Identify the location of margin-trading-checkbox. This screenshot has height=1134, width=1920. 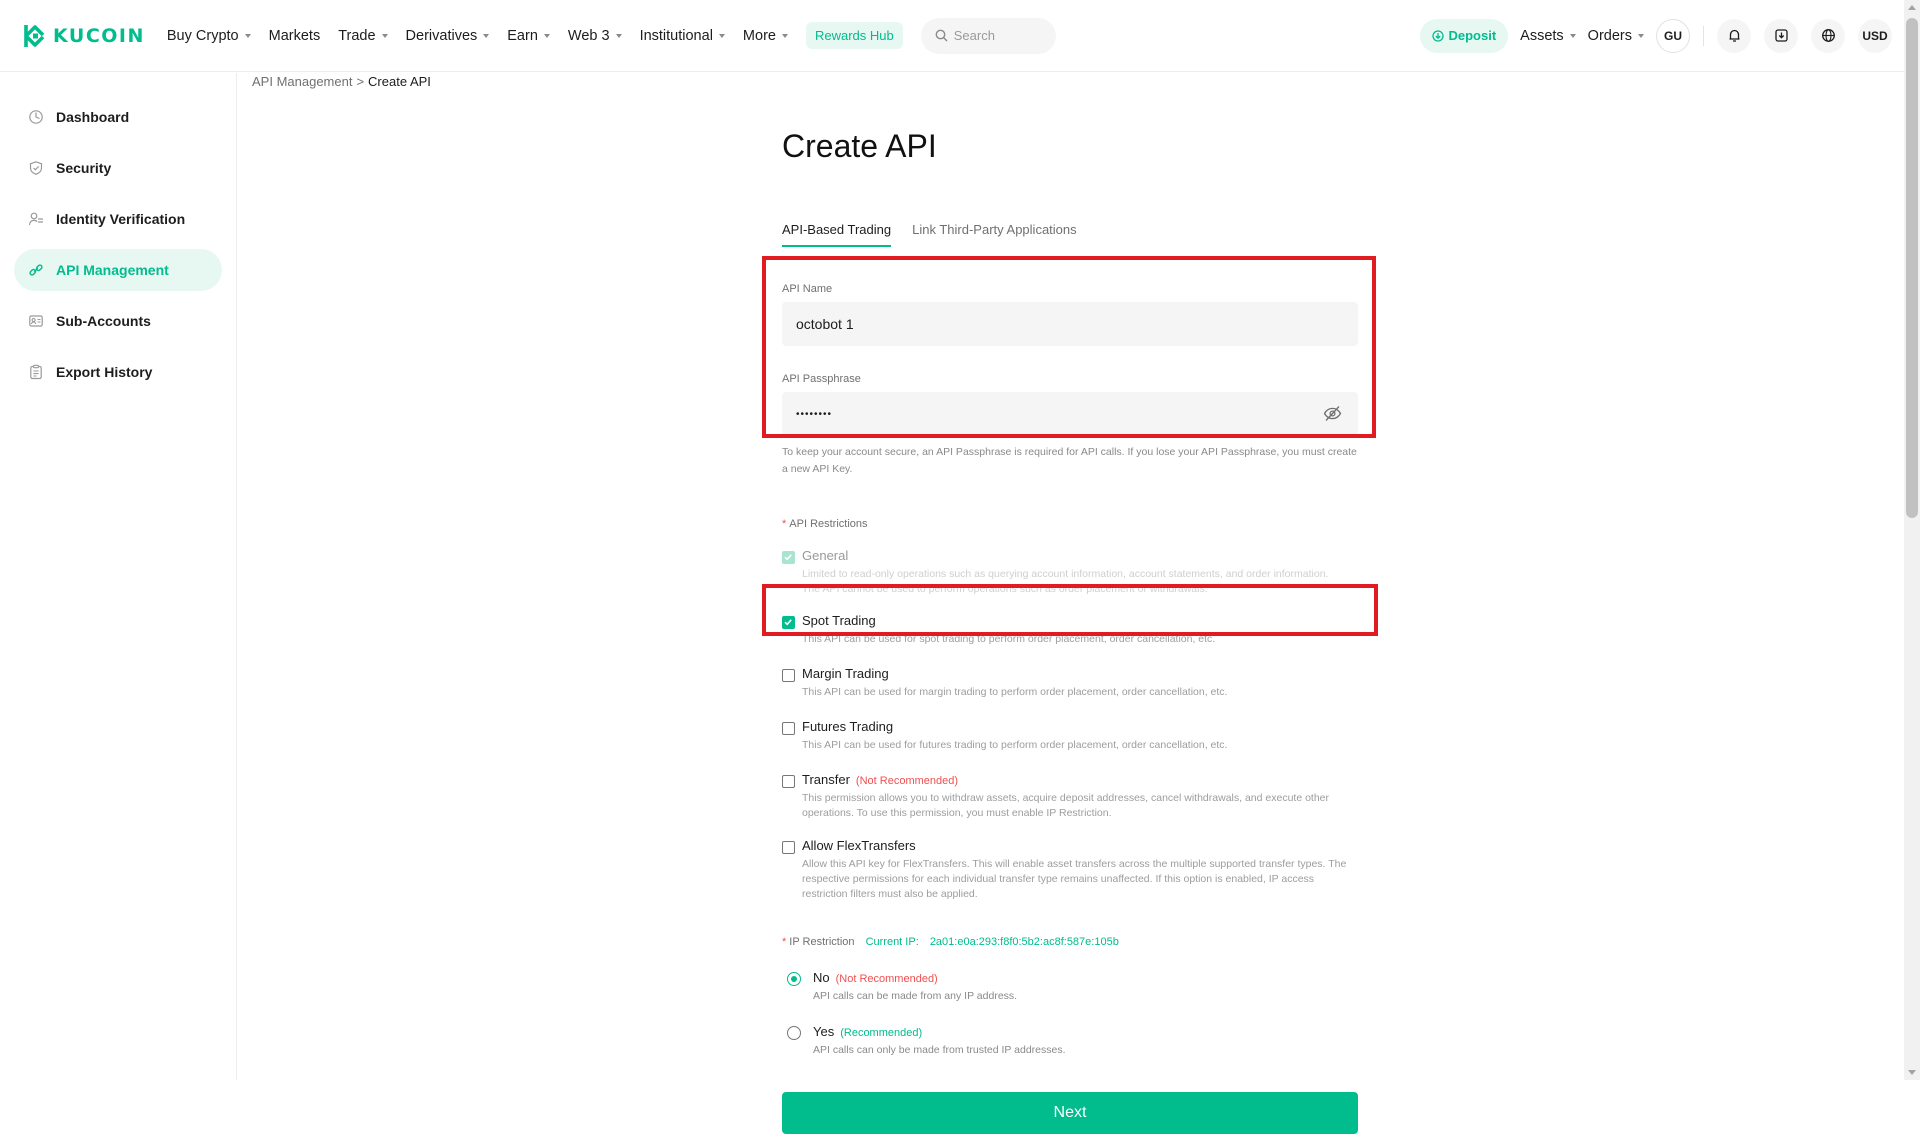
(788, 675).